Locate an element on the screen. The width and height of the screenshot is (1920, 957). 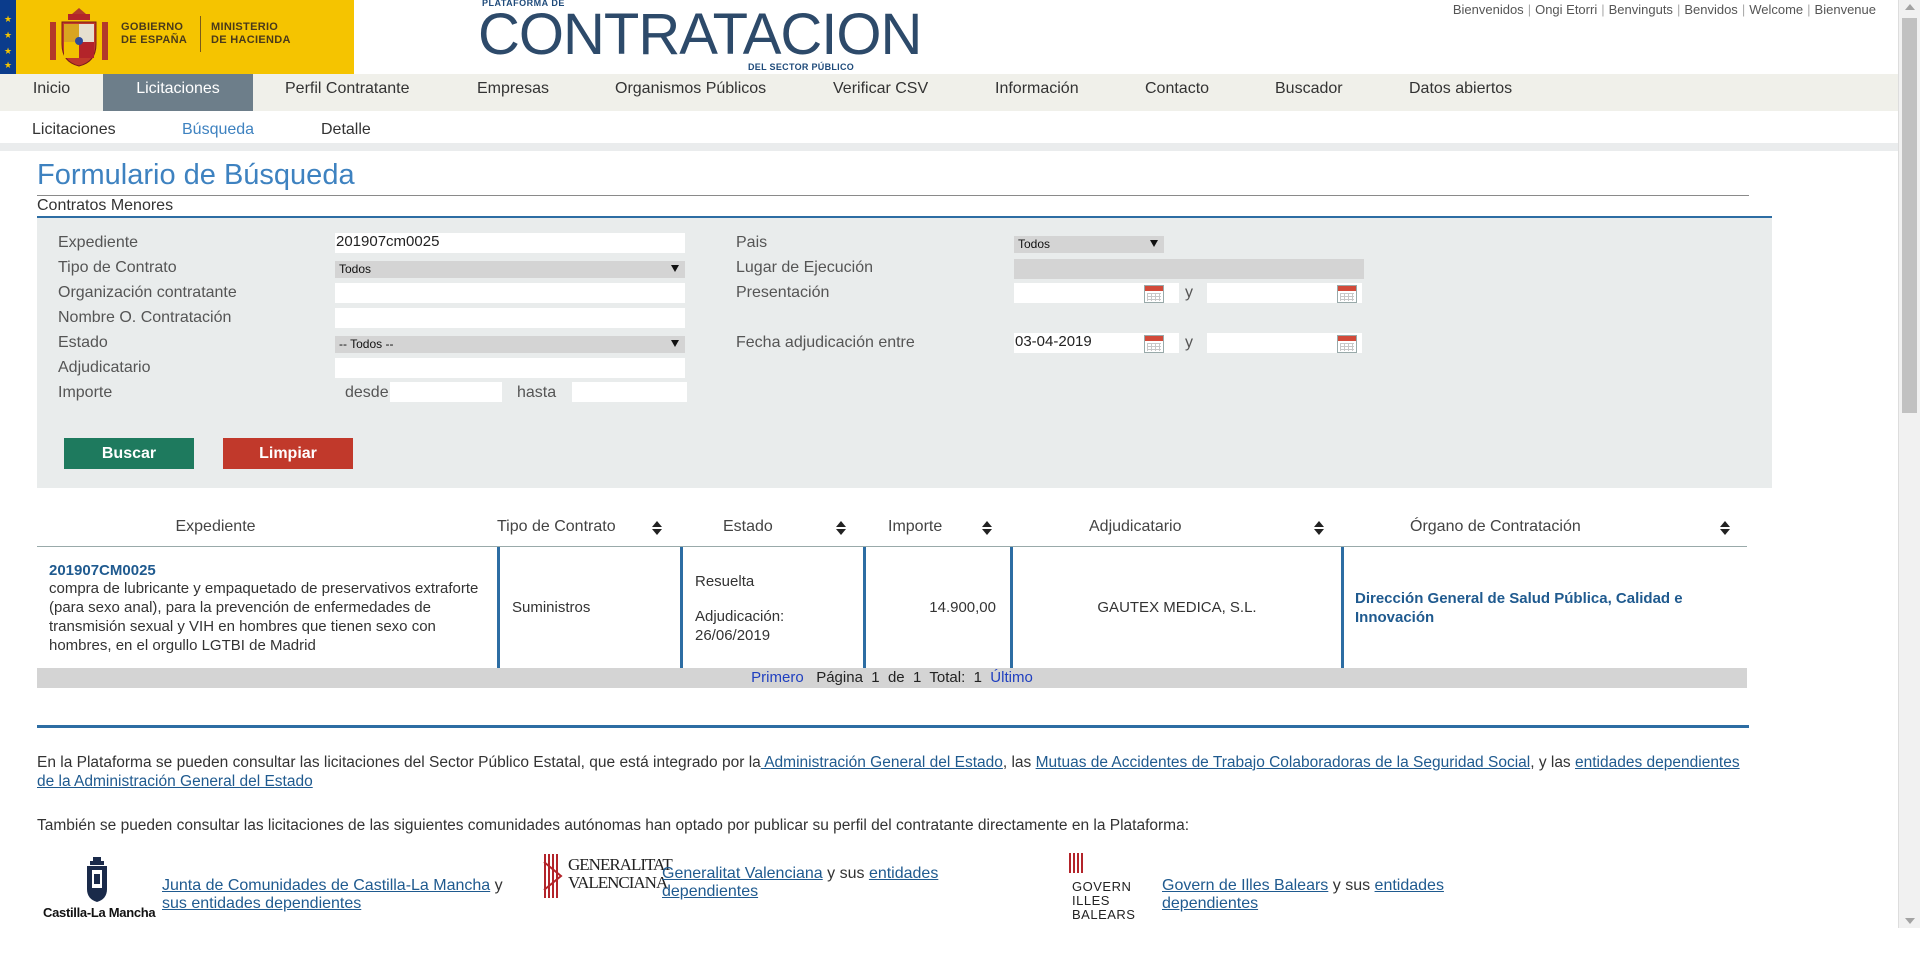
estado-label: Estado is located at coordinates (83, 342).